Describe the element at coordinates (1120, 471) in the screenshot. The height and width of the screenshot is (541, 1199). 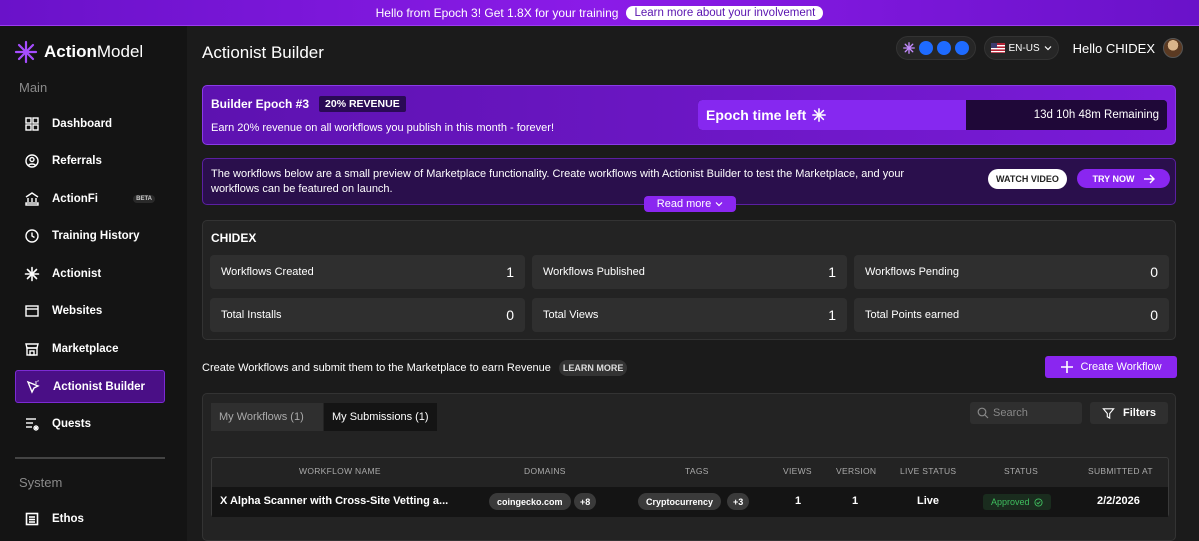
I see `column-header: SUBMITTED AT` at that location.